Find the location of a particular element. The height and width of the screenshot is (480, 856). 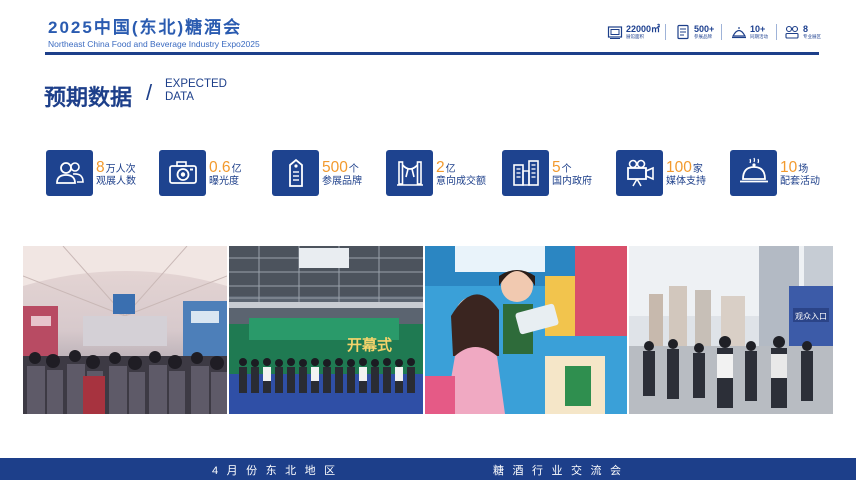

brand-tag-icon is located at coordinates (683, 32).